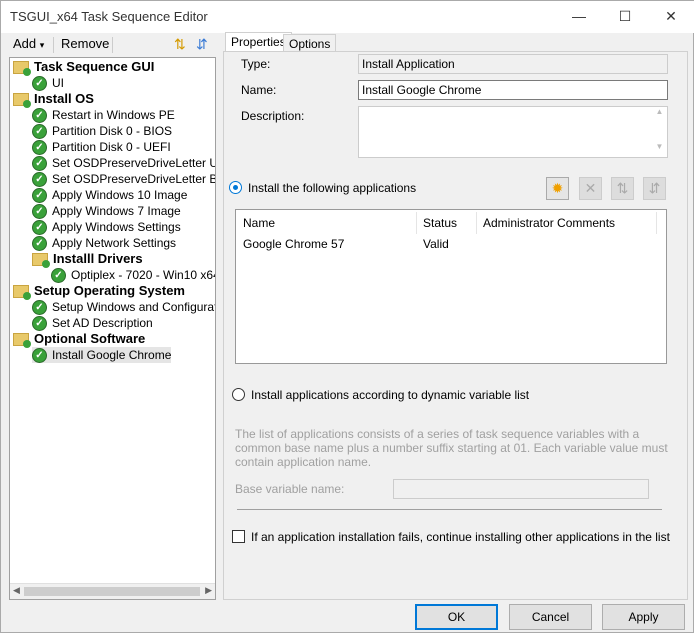 The width and height of the screenshot is (694, 633). Describe the element at coordinates (625, 17) in the screenshot. I see `maximize-button: ☐` at that location.